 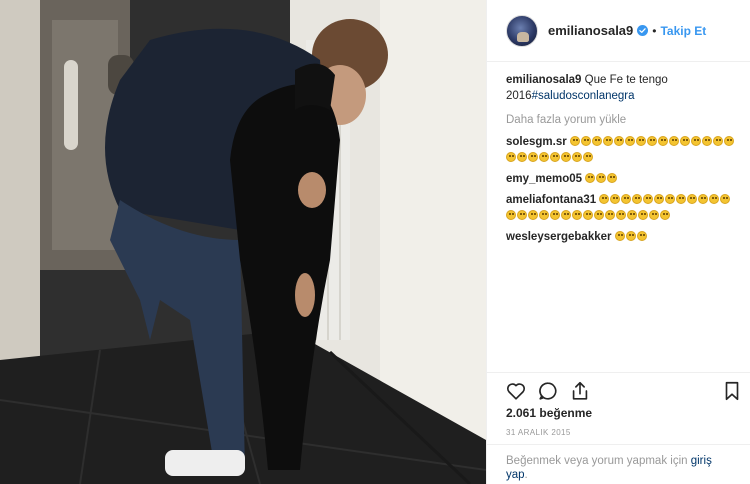 I want to click on action-bar, so click(x=618, y=390).